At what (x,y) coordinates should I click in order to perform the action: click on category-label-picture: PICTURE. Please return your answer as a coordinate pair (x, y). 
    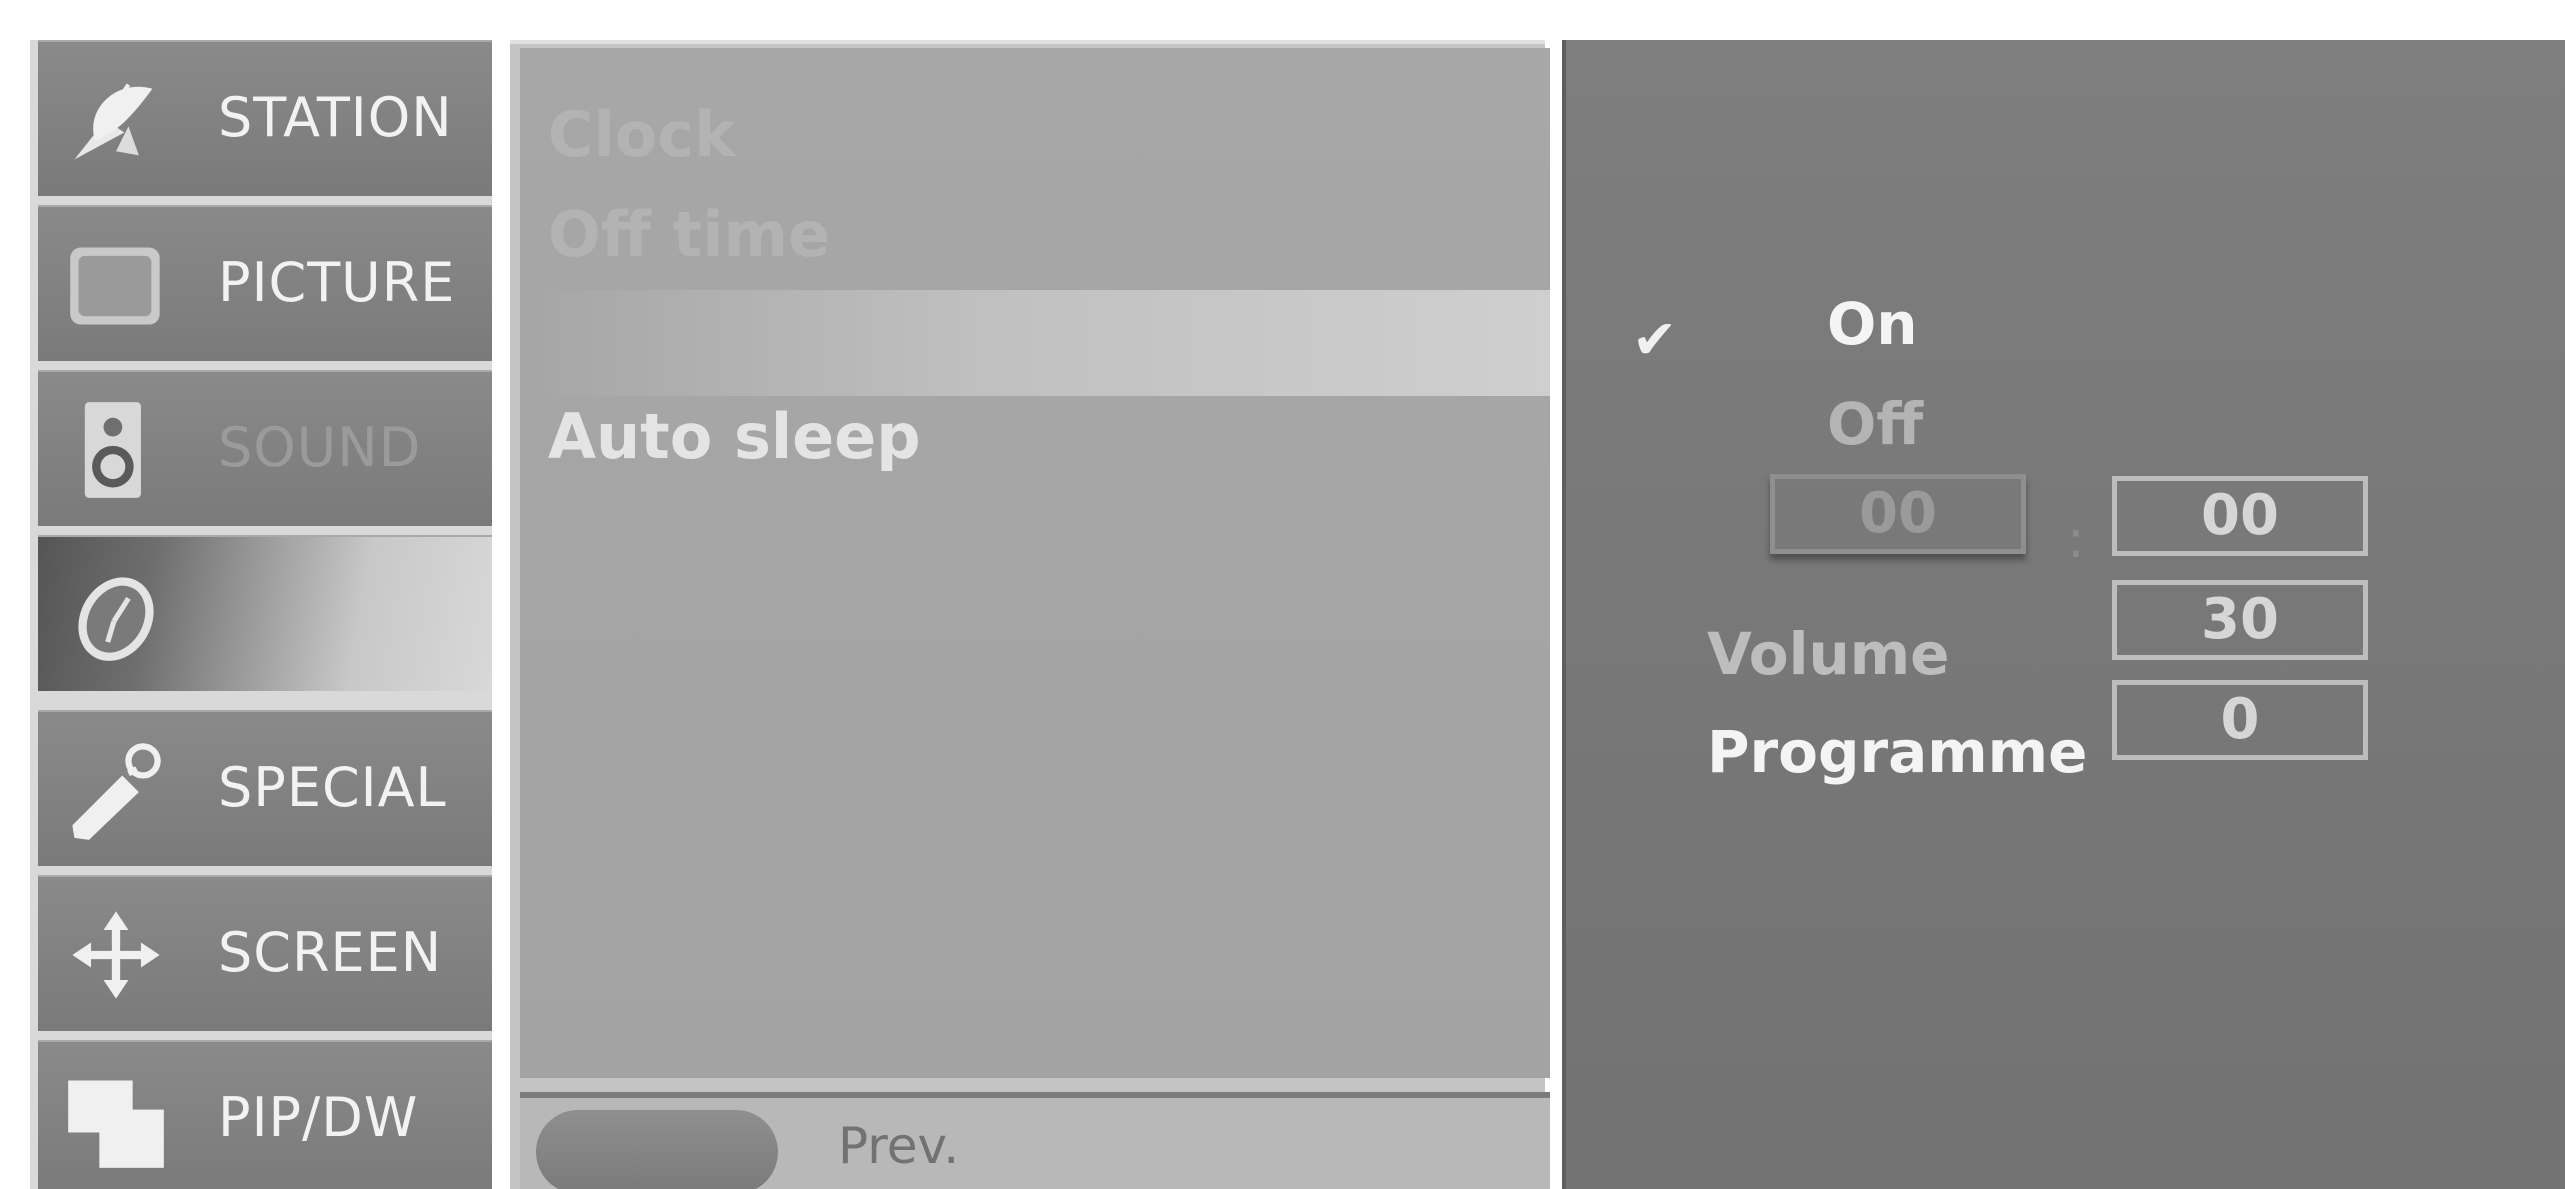
    Looking at the image, I should click on (337, 282).